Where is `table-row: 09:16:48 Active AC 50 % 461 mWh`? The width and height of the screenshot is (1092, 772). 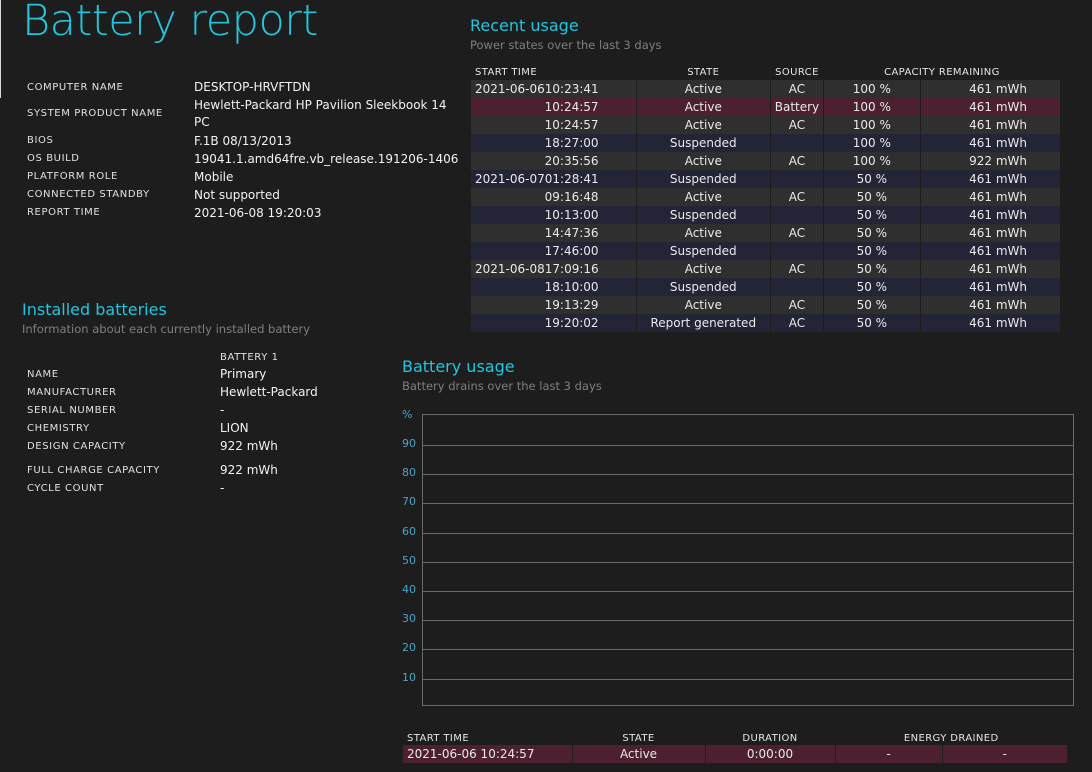
table-row: 09:16:48 Active AC 50 % 461 mWh is located at coordinates (766, 197).